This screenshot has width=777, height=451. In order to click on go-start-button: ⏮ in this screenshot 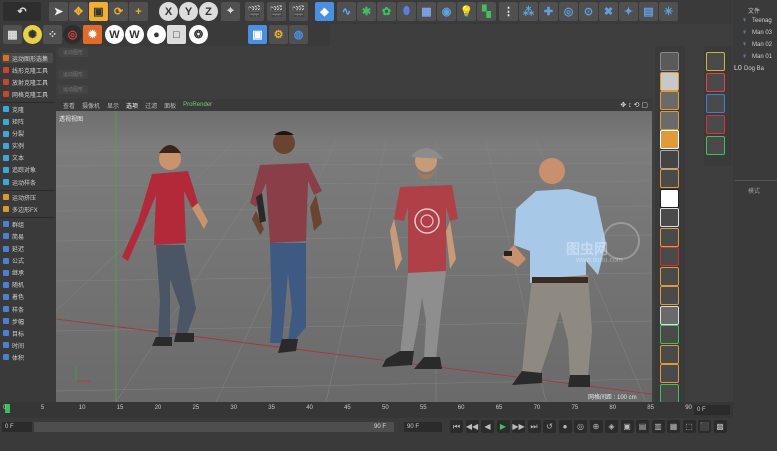, I will do `click(456, 426)`.